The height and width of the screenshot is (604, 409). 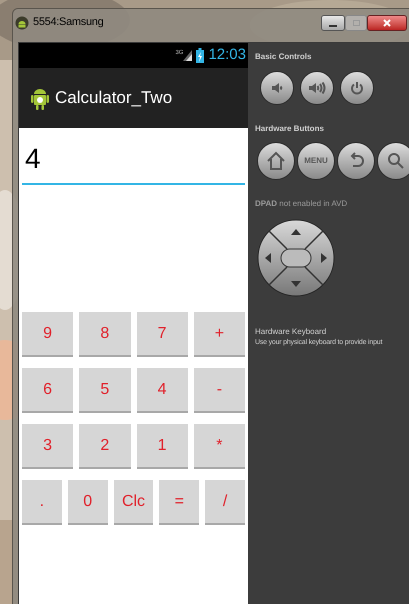 What do you see at coordinates (162, 390) in the screenshot?
I see `key-button: 4` at bounding box center [162, 390].